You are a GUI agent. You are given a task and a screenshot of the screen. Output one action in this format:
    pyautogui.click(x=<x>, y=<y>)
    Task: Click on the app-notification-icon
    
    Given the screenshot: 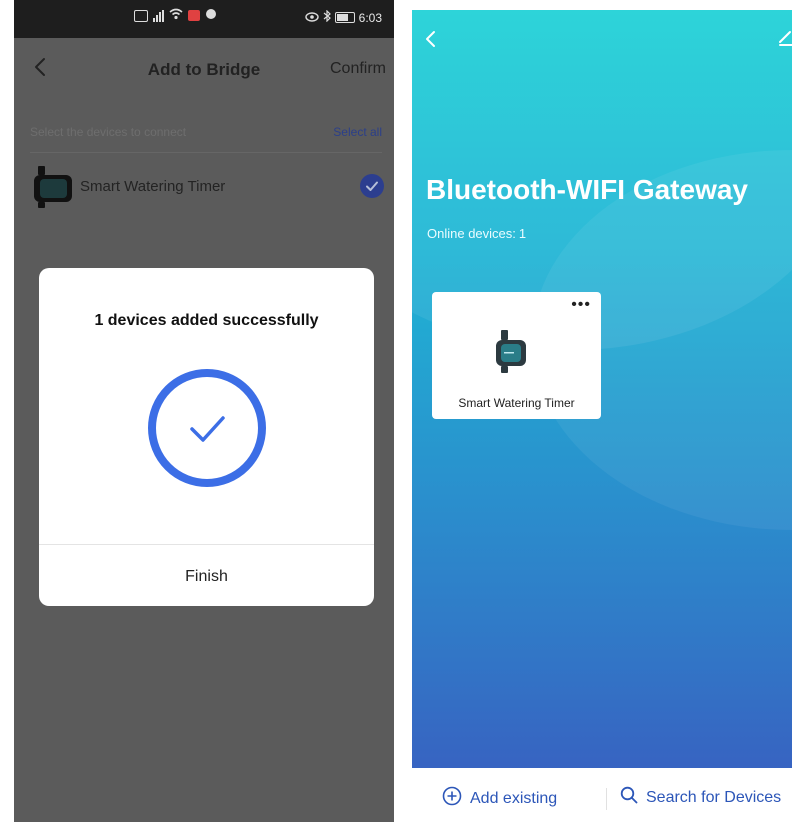 What is the action you would take?
    pyautogui.click(x=211, y=15)
    